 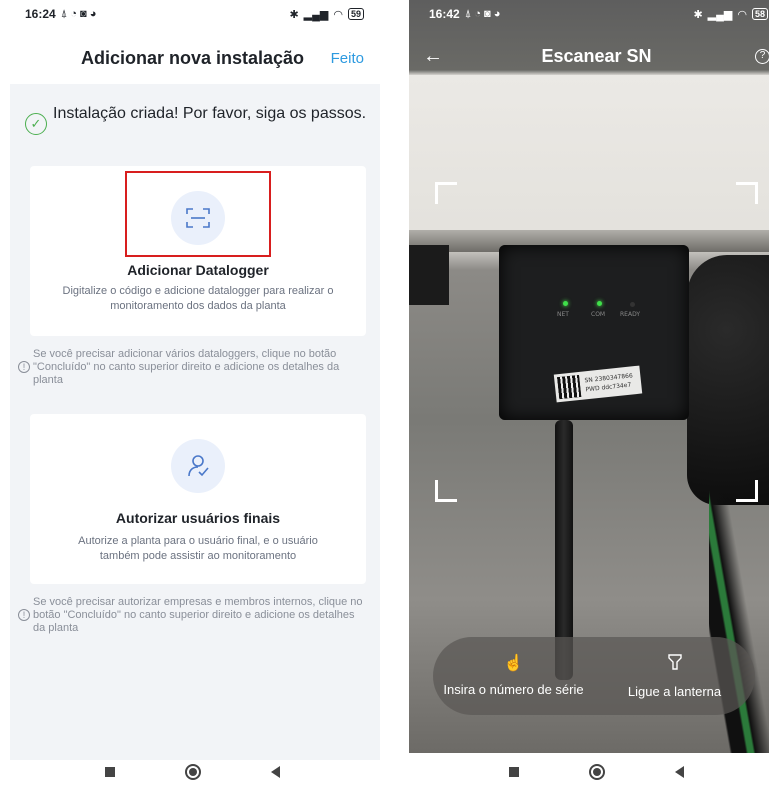 What do you see at coordinates (630, 314) in the screenshot?
I see `led-label: READY` at bounding box center [630, 314].